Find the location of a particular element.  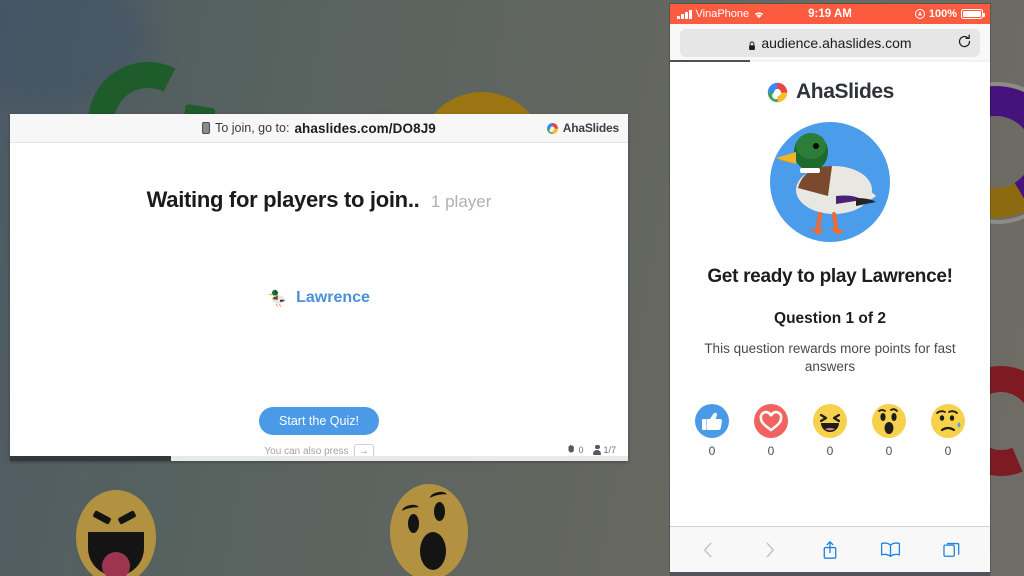

page-brand-logo: AhaSlides is located at coordinates (830, 92).